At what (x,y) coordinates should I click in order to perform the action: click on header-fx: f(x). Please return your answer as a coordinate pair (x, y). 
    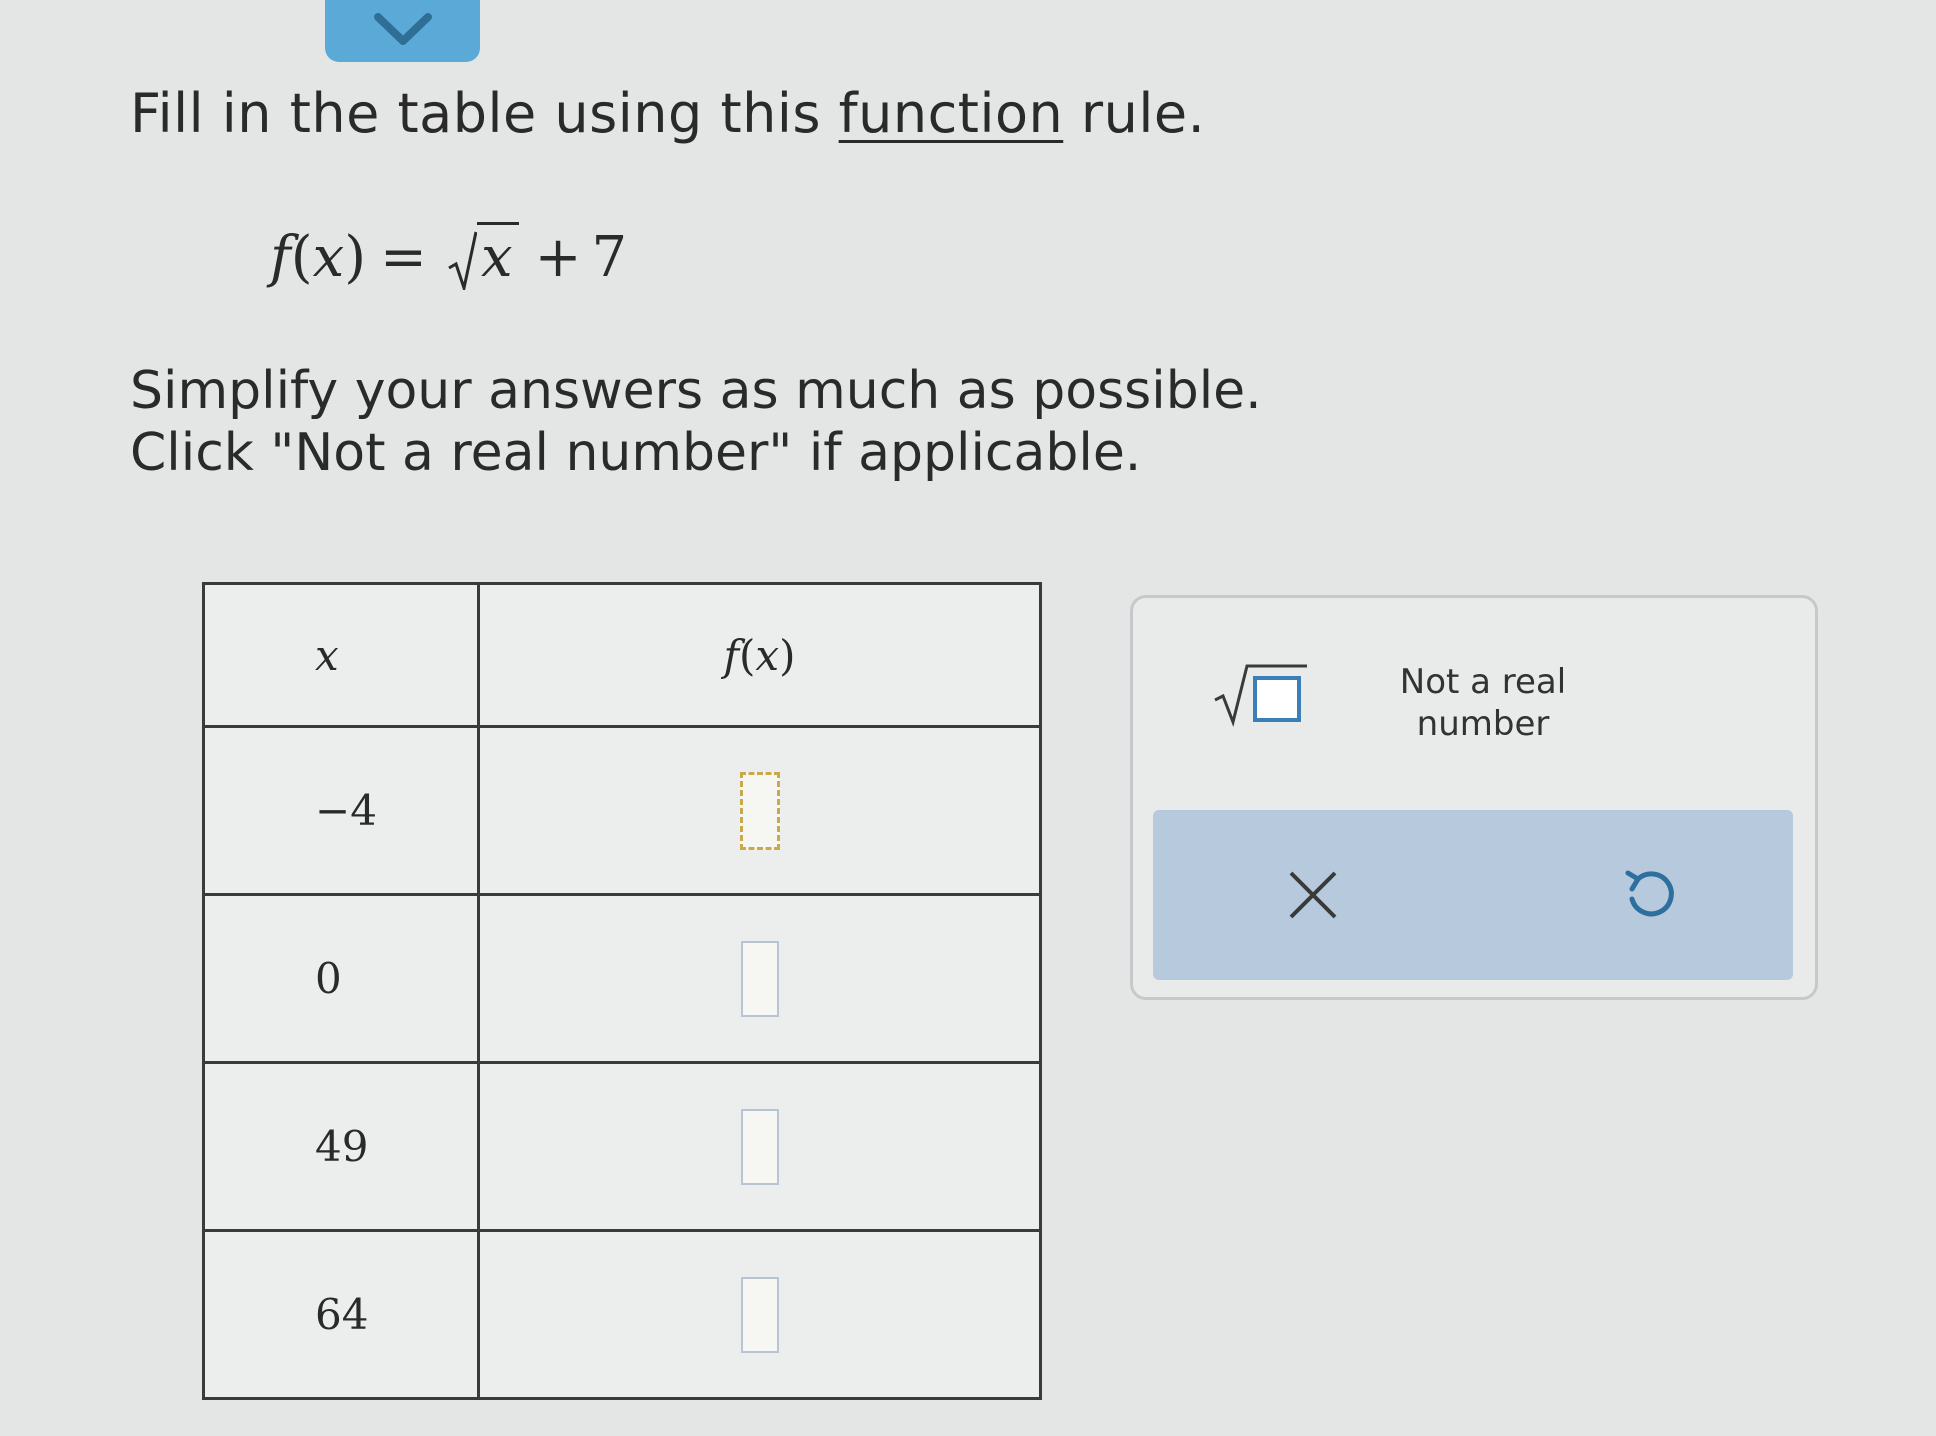
    Looking at the image, I should click on (759, 655).